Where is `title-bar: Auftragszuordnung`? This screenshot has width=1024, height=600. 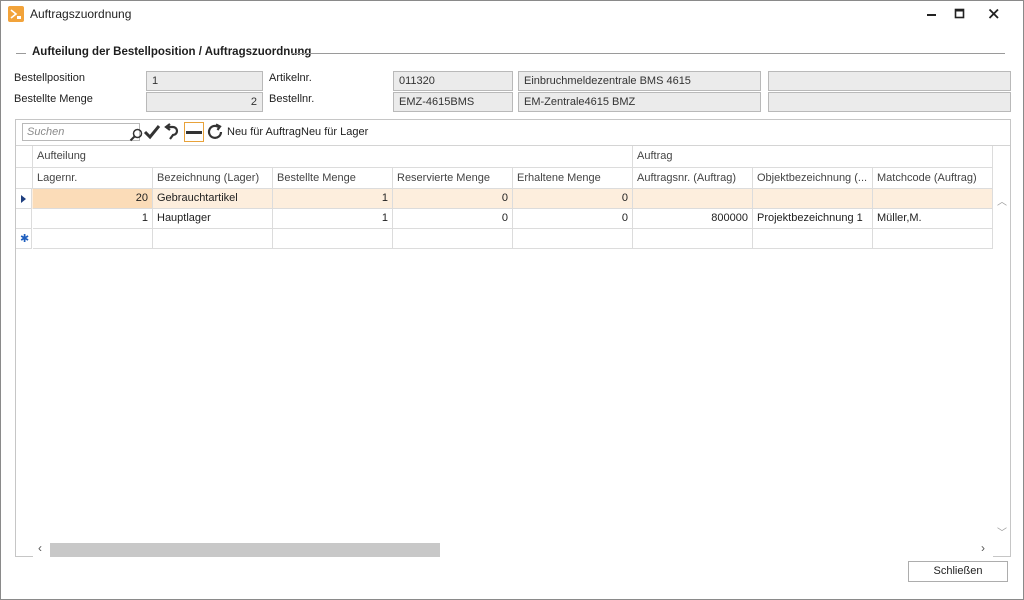
title-bar: Auftragszuordnung is located at coordinates (512, 14).